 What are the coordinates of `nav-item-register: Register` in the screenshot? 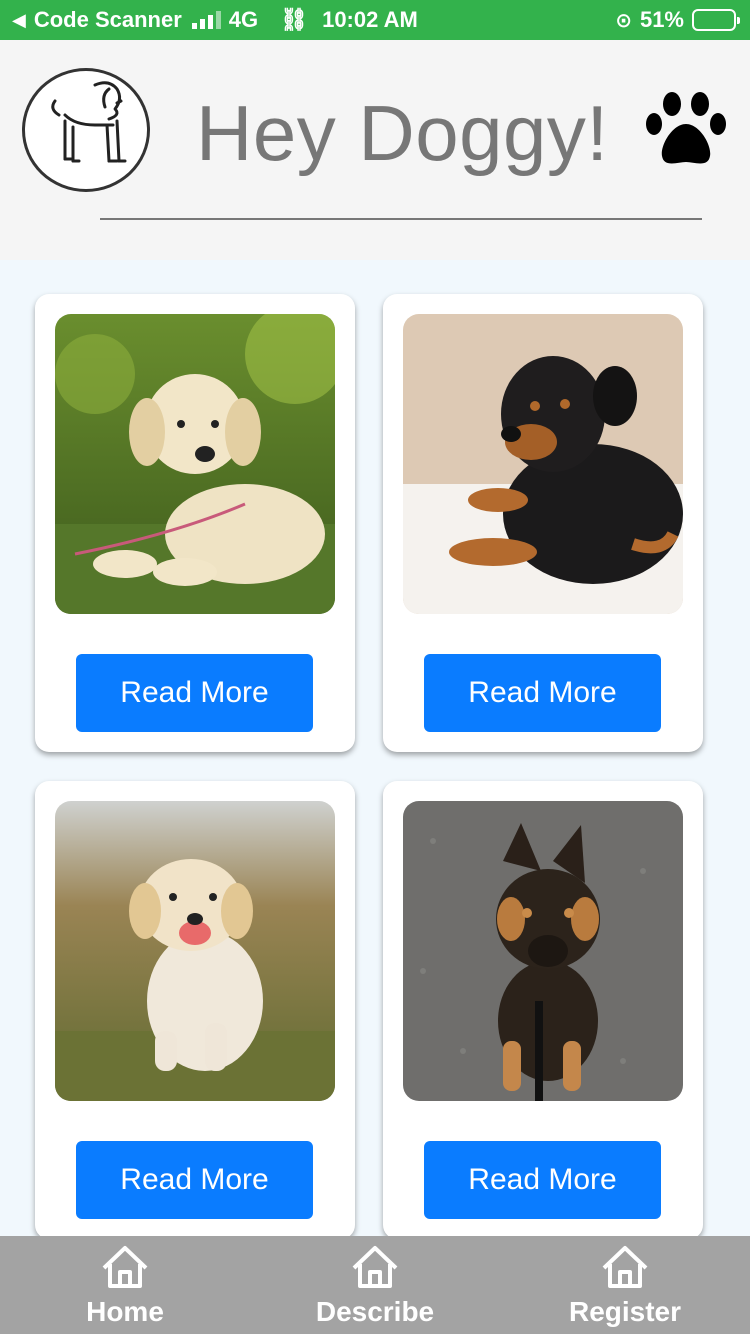 It's located at (625, 1285).